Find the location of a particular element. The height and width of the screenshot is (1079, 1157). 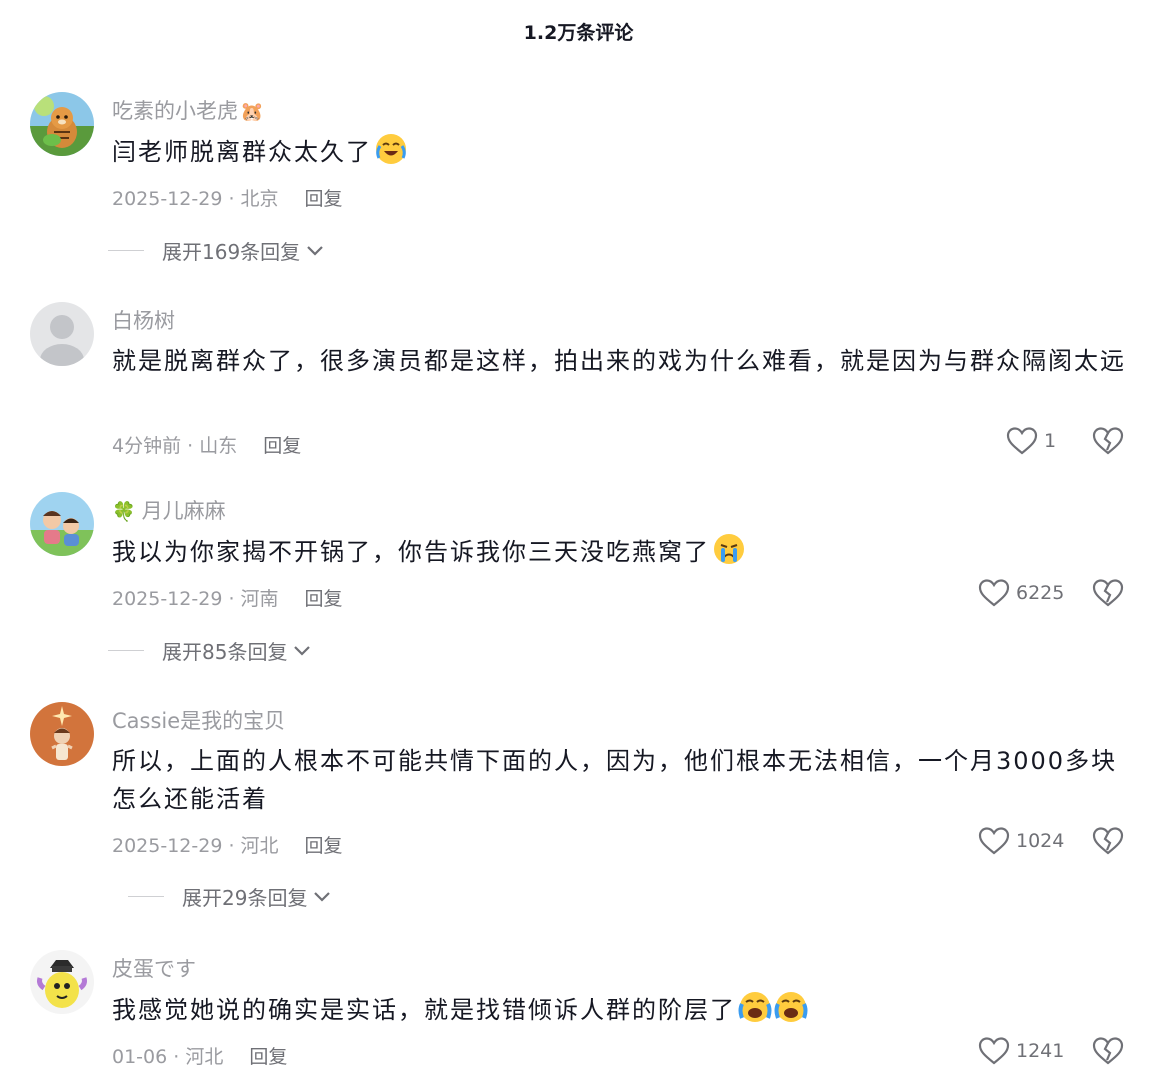

comment-body: 就是脱离群众了，很多演员都是这样，拍出来的戏为什么难看，就是因为与群众隔阂太远 is located at coordinates (619, 361).